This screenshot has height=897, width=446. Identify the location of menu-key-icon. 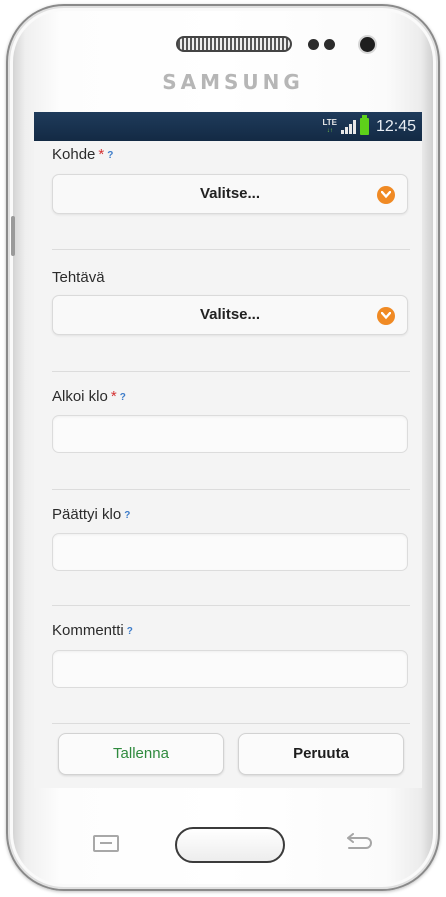
(106, 843).